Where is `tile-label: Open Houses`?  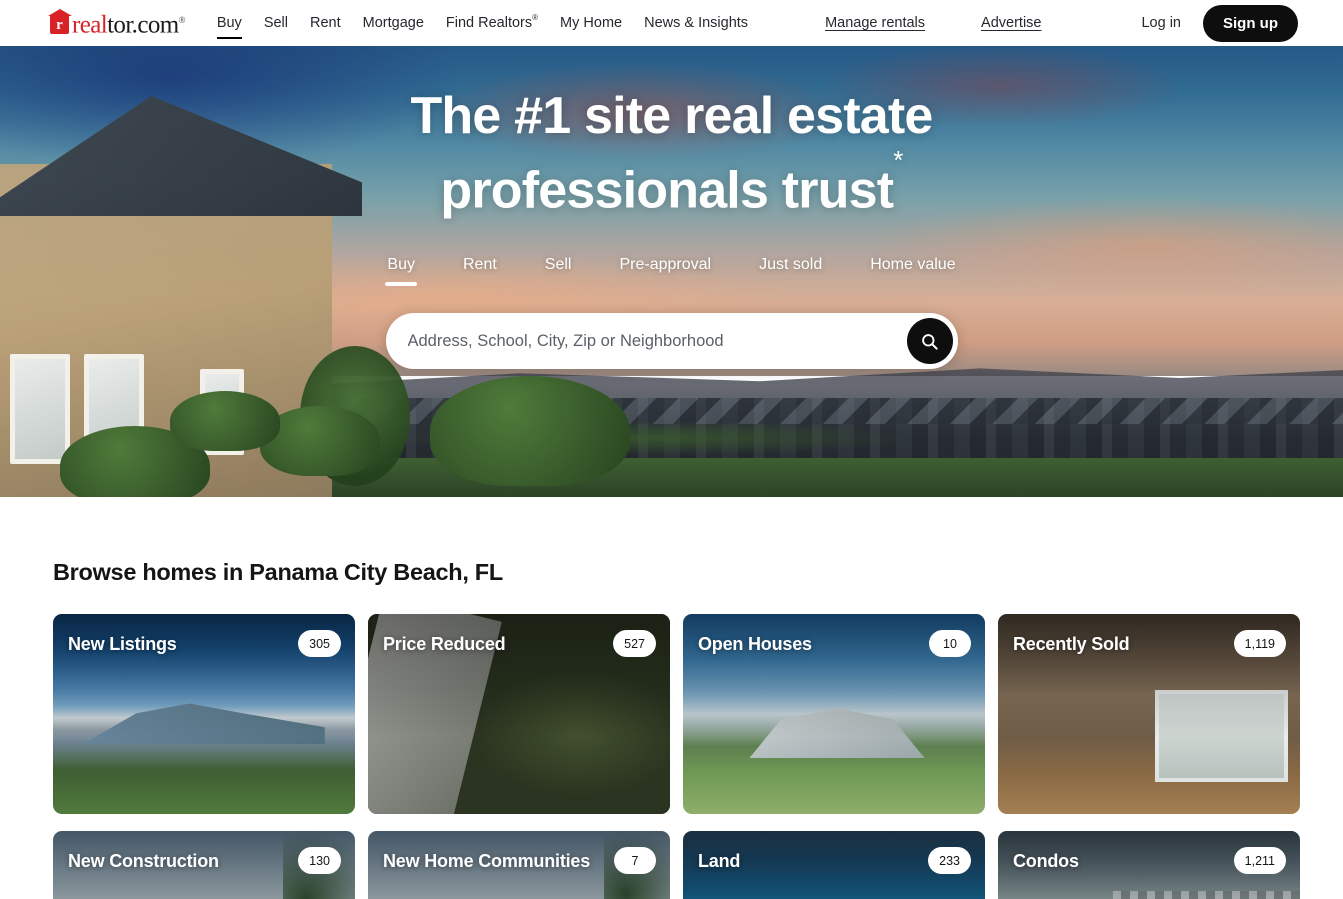 tile-label: Open Houses is located at coordinates (755, 644).